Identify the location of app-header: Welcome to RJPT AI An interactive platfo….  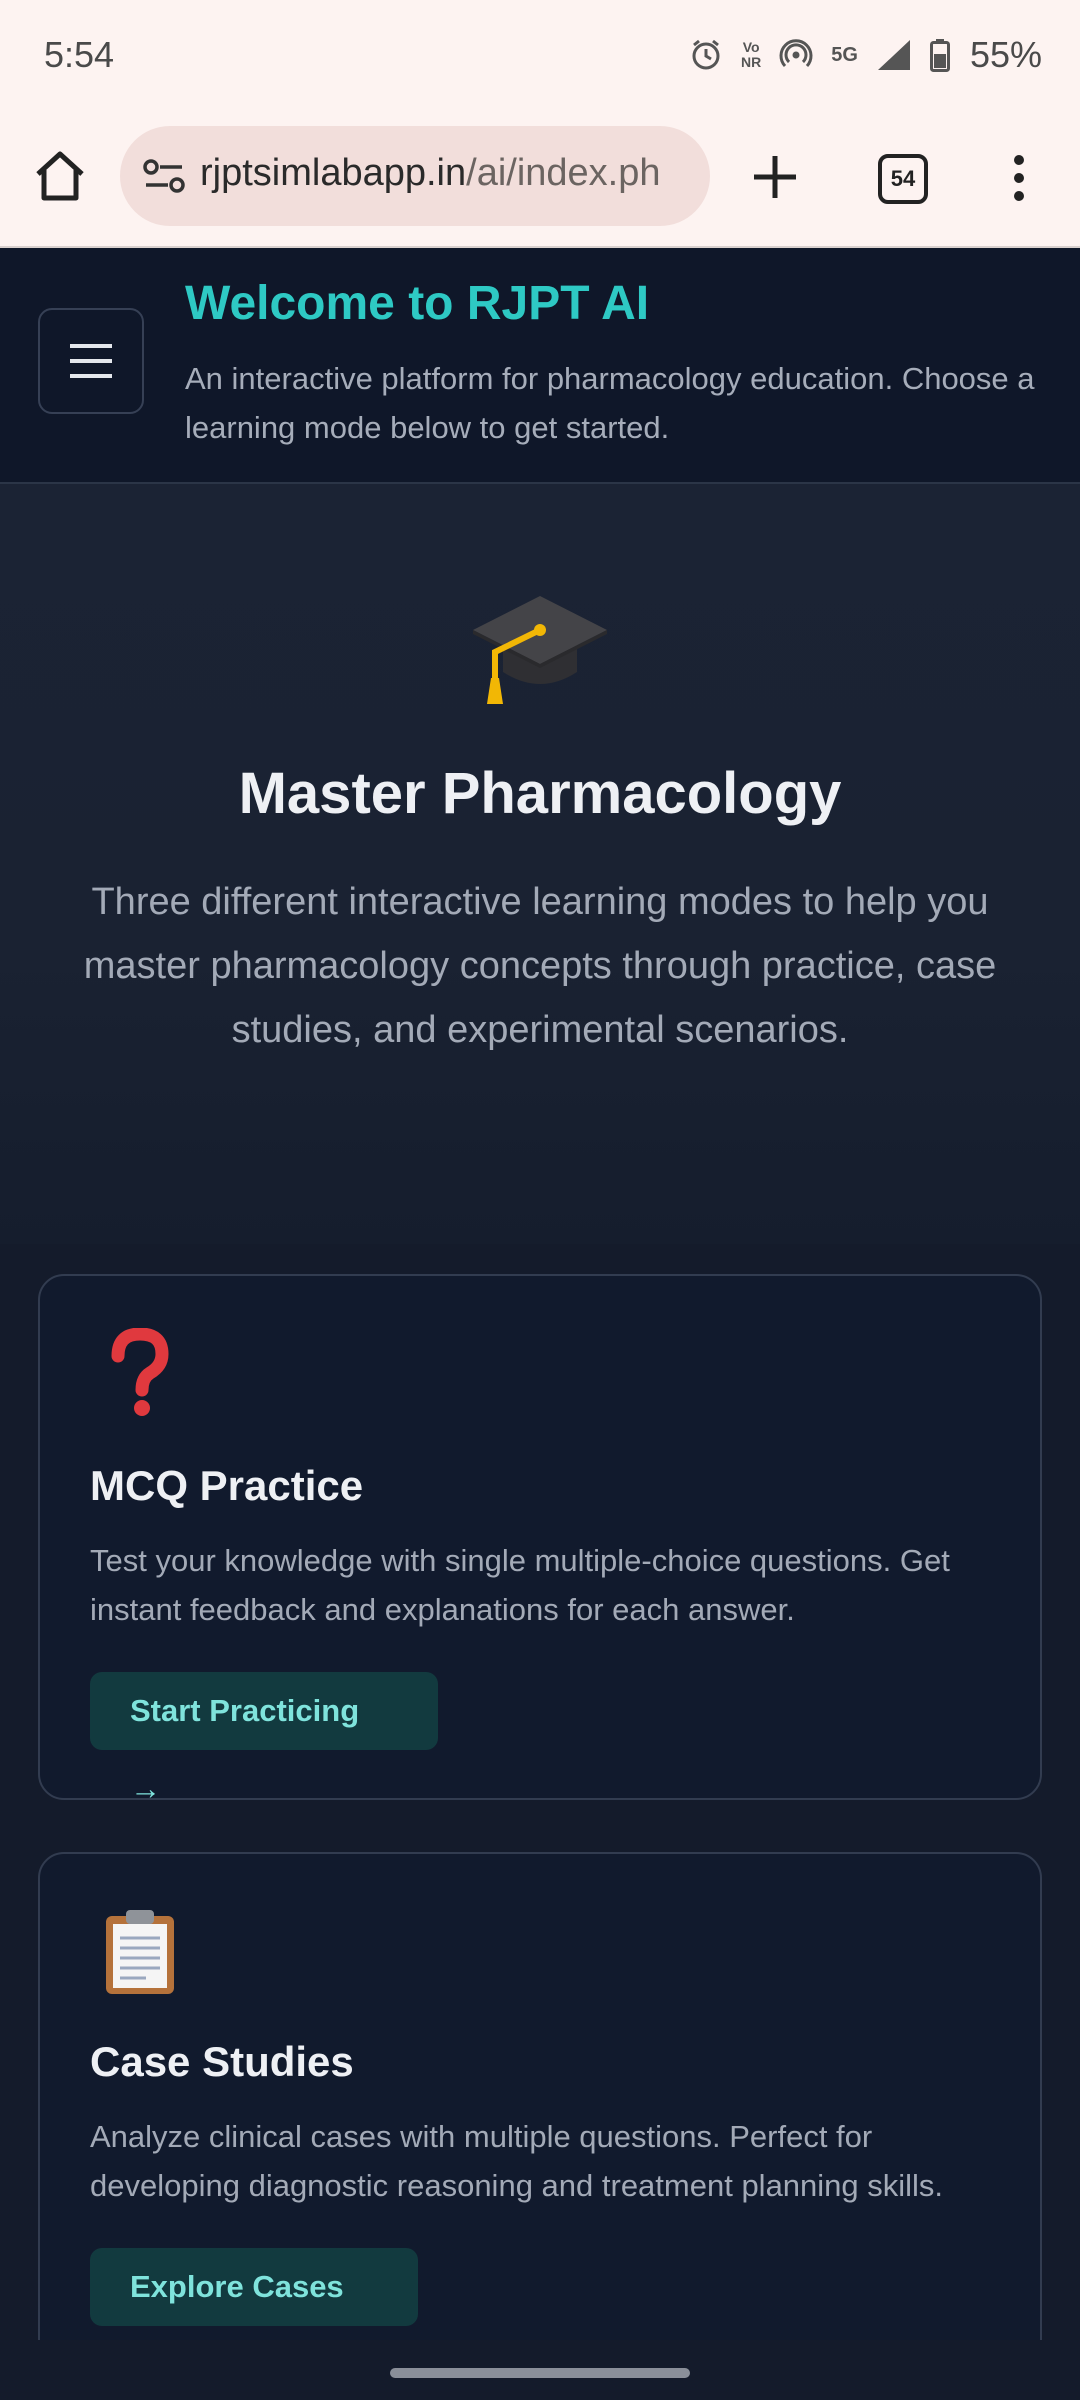
(540, 366).